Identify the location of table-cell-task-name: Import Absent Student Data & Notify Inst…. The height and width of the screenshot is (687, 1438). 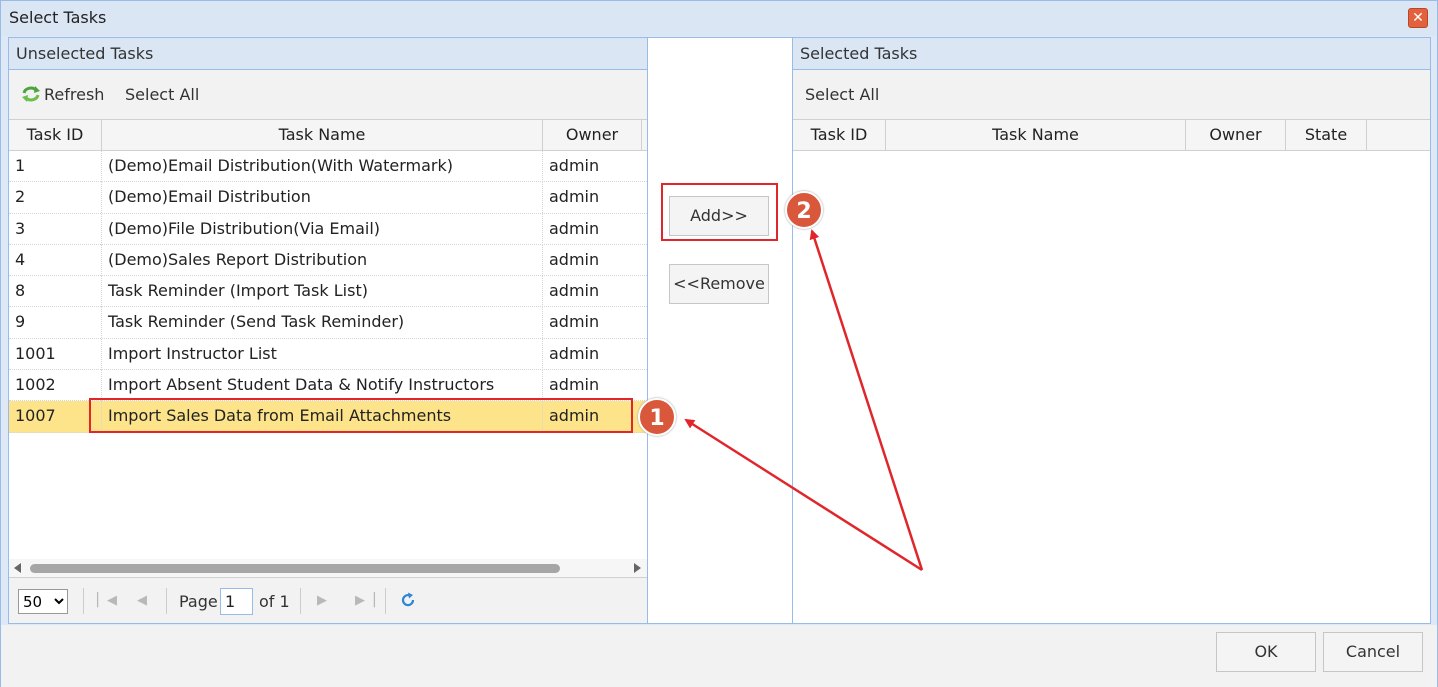
(322, 386).